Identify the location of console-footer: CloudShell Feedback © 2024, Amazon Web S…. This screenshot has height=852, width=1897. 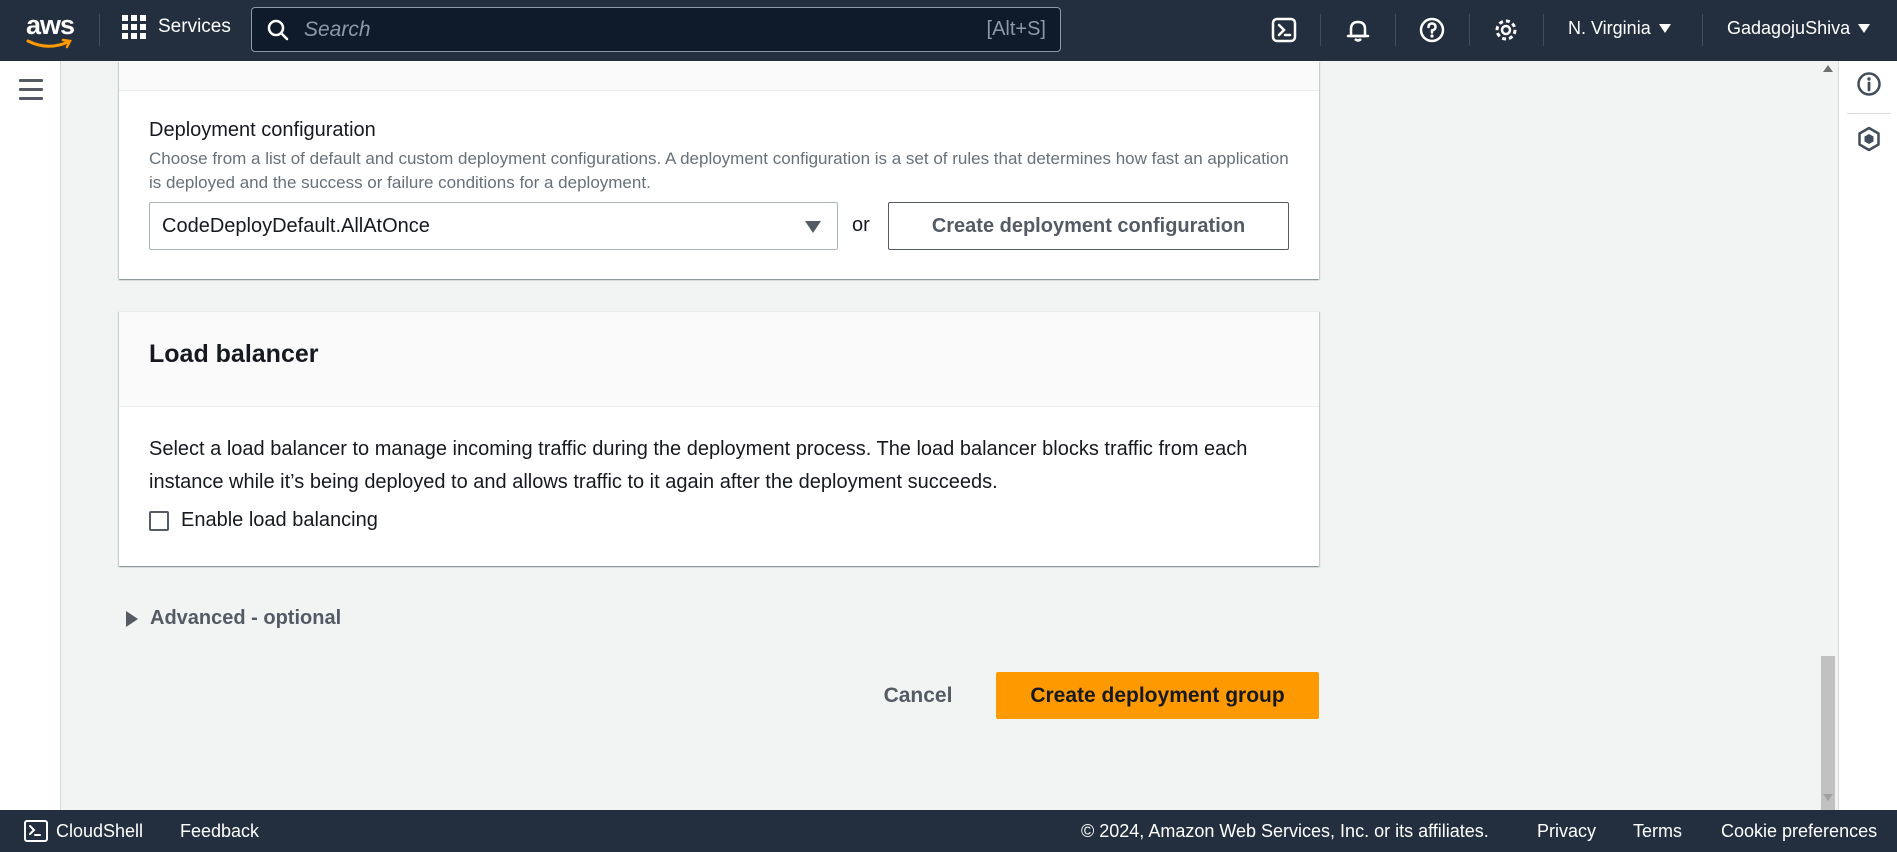
(948, 831).